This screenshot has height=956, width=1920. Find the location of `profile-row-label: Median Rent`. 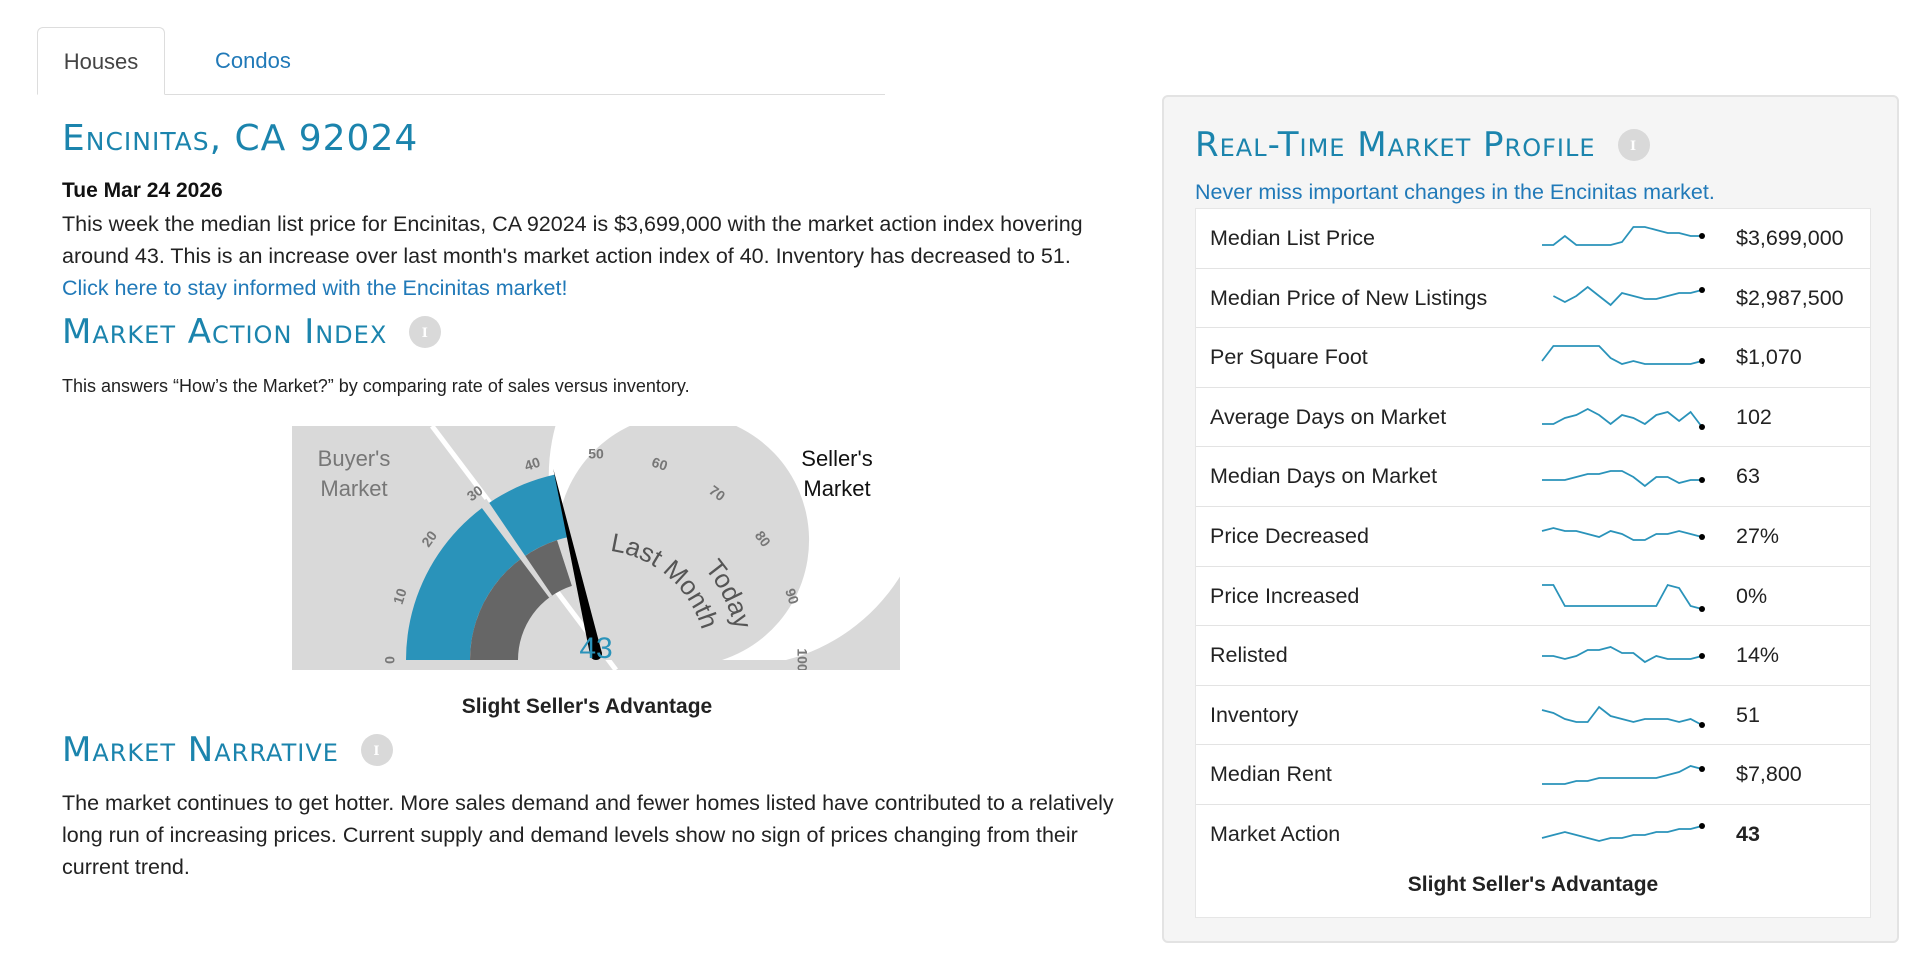

profile-row-label: Median Rent is located at coordinates (1271, 774).